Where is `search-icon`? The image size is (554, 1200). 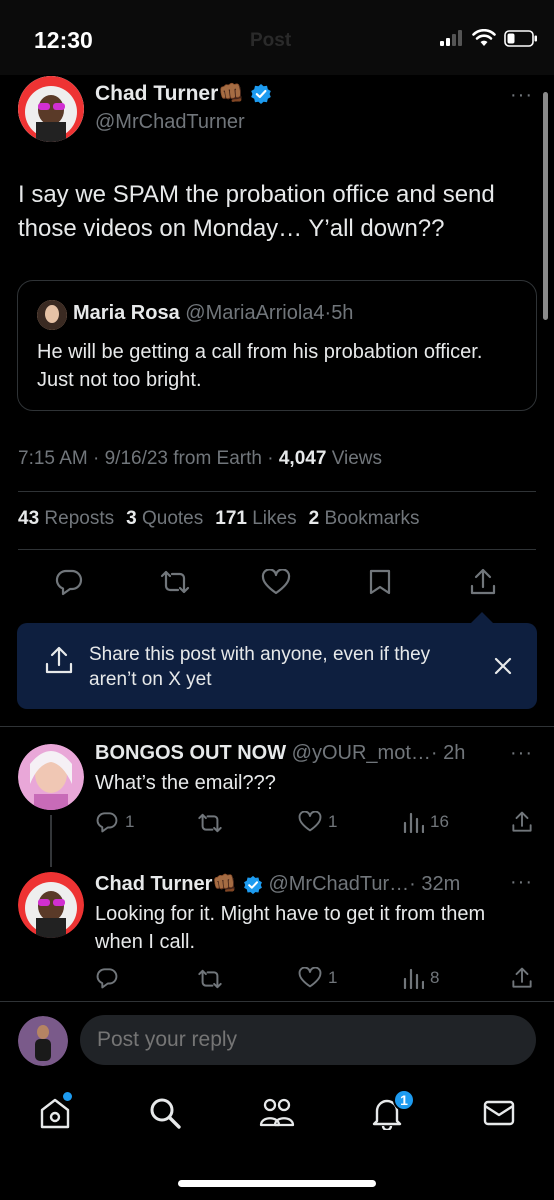
search-icon is located at coordinates (165, 1113).